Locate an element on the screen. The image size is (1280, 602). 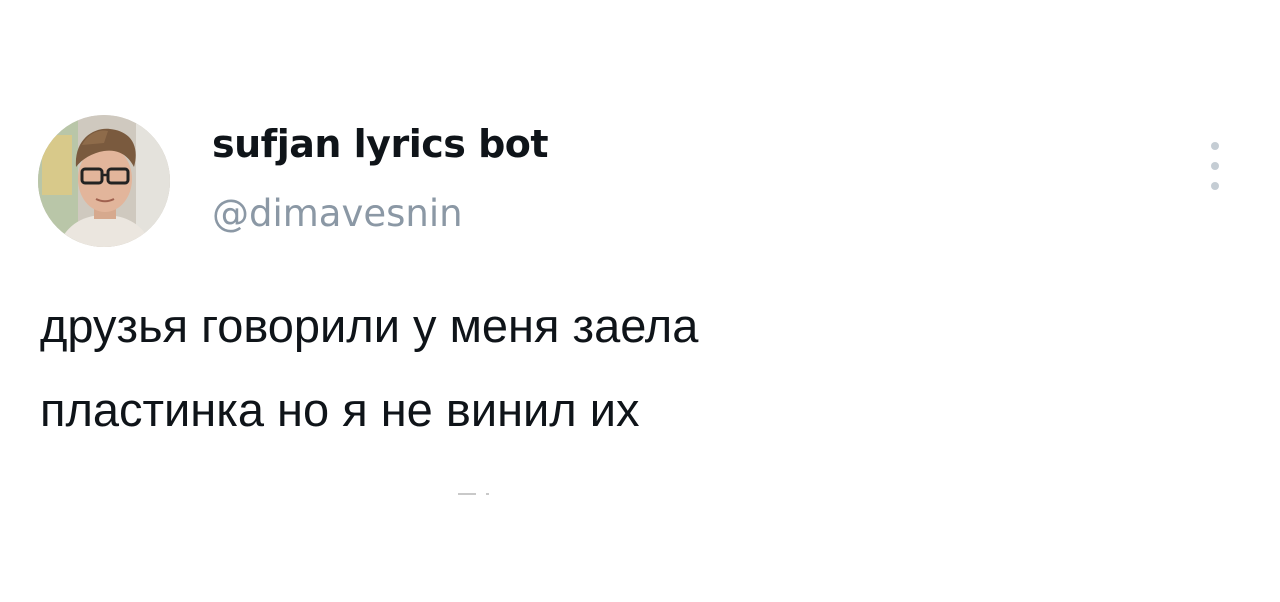
more-options-button is located at coordinates (1215, 166).